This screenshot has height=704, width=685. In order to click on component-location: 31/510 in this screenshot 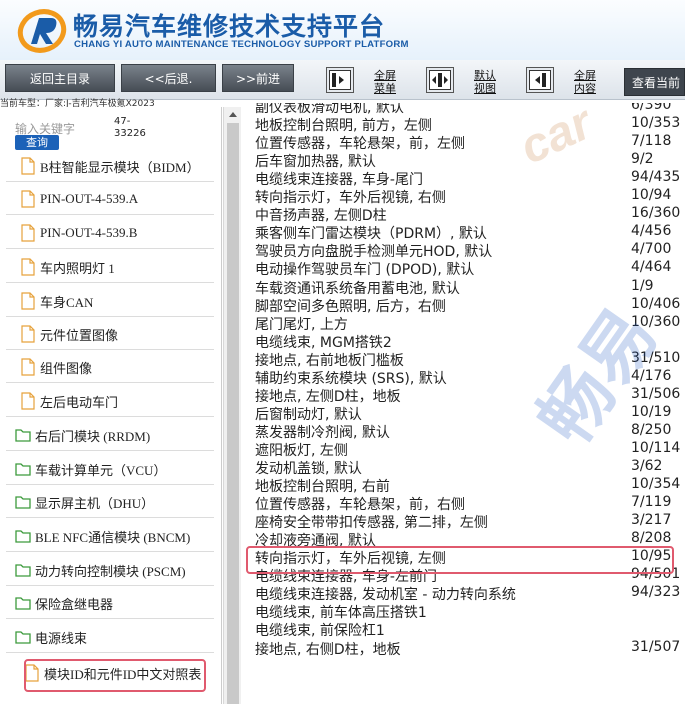, I will do `click(656, 357)`.